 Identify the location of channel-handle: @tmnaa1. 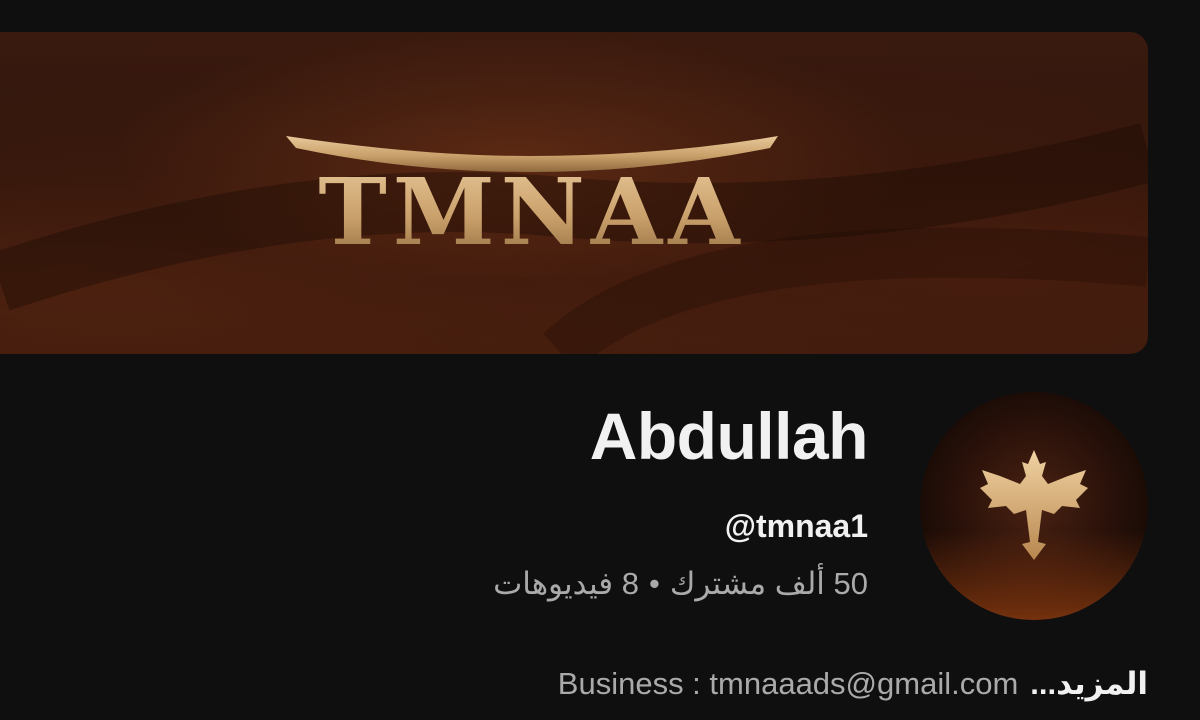
(796, 526).